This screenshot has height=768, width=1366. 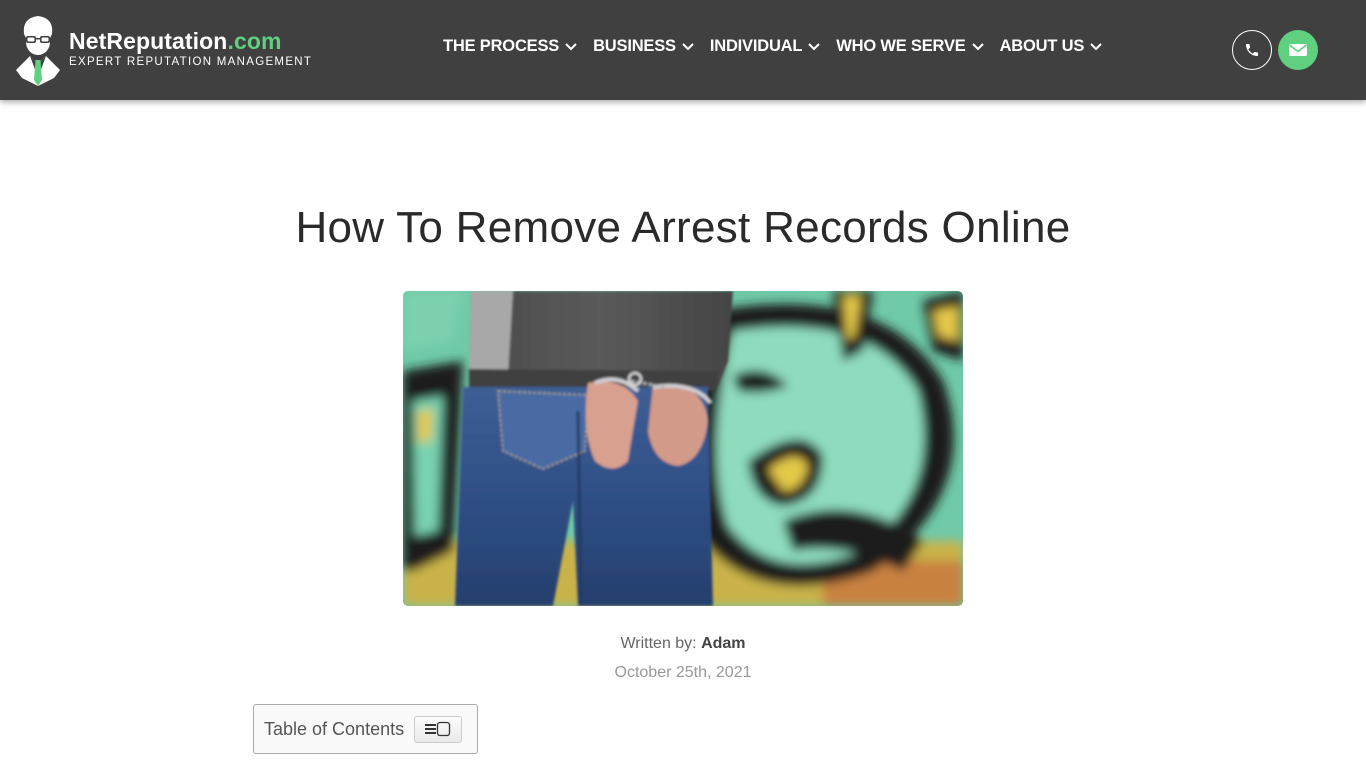 I want to click on nav-item-label: BUSINESS, so click(x=634, y=46).